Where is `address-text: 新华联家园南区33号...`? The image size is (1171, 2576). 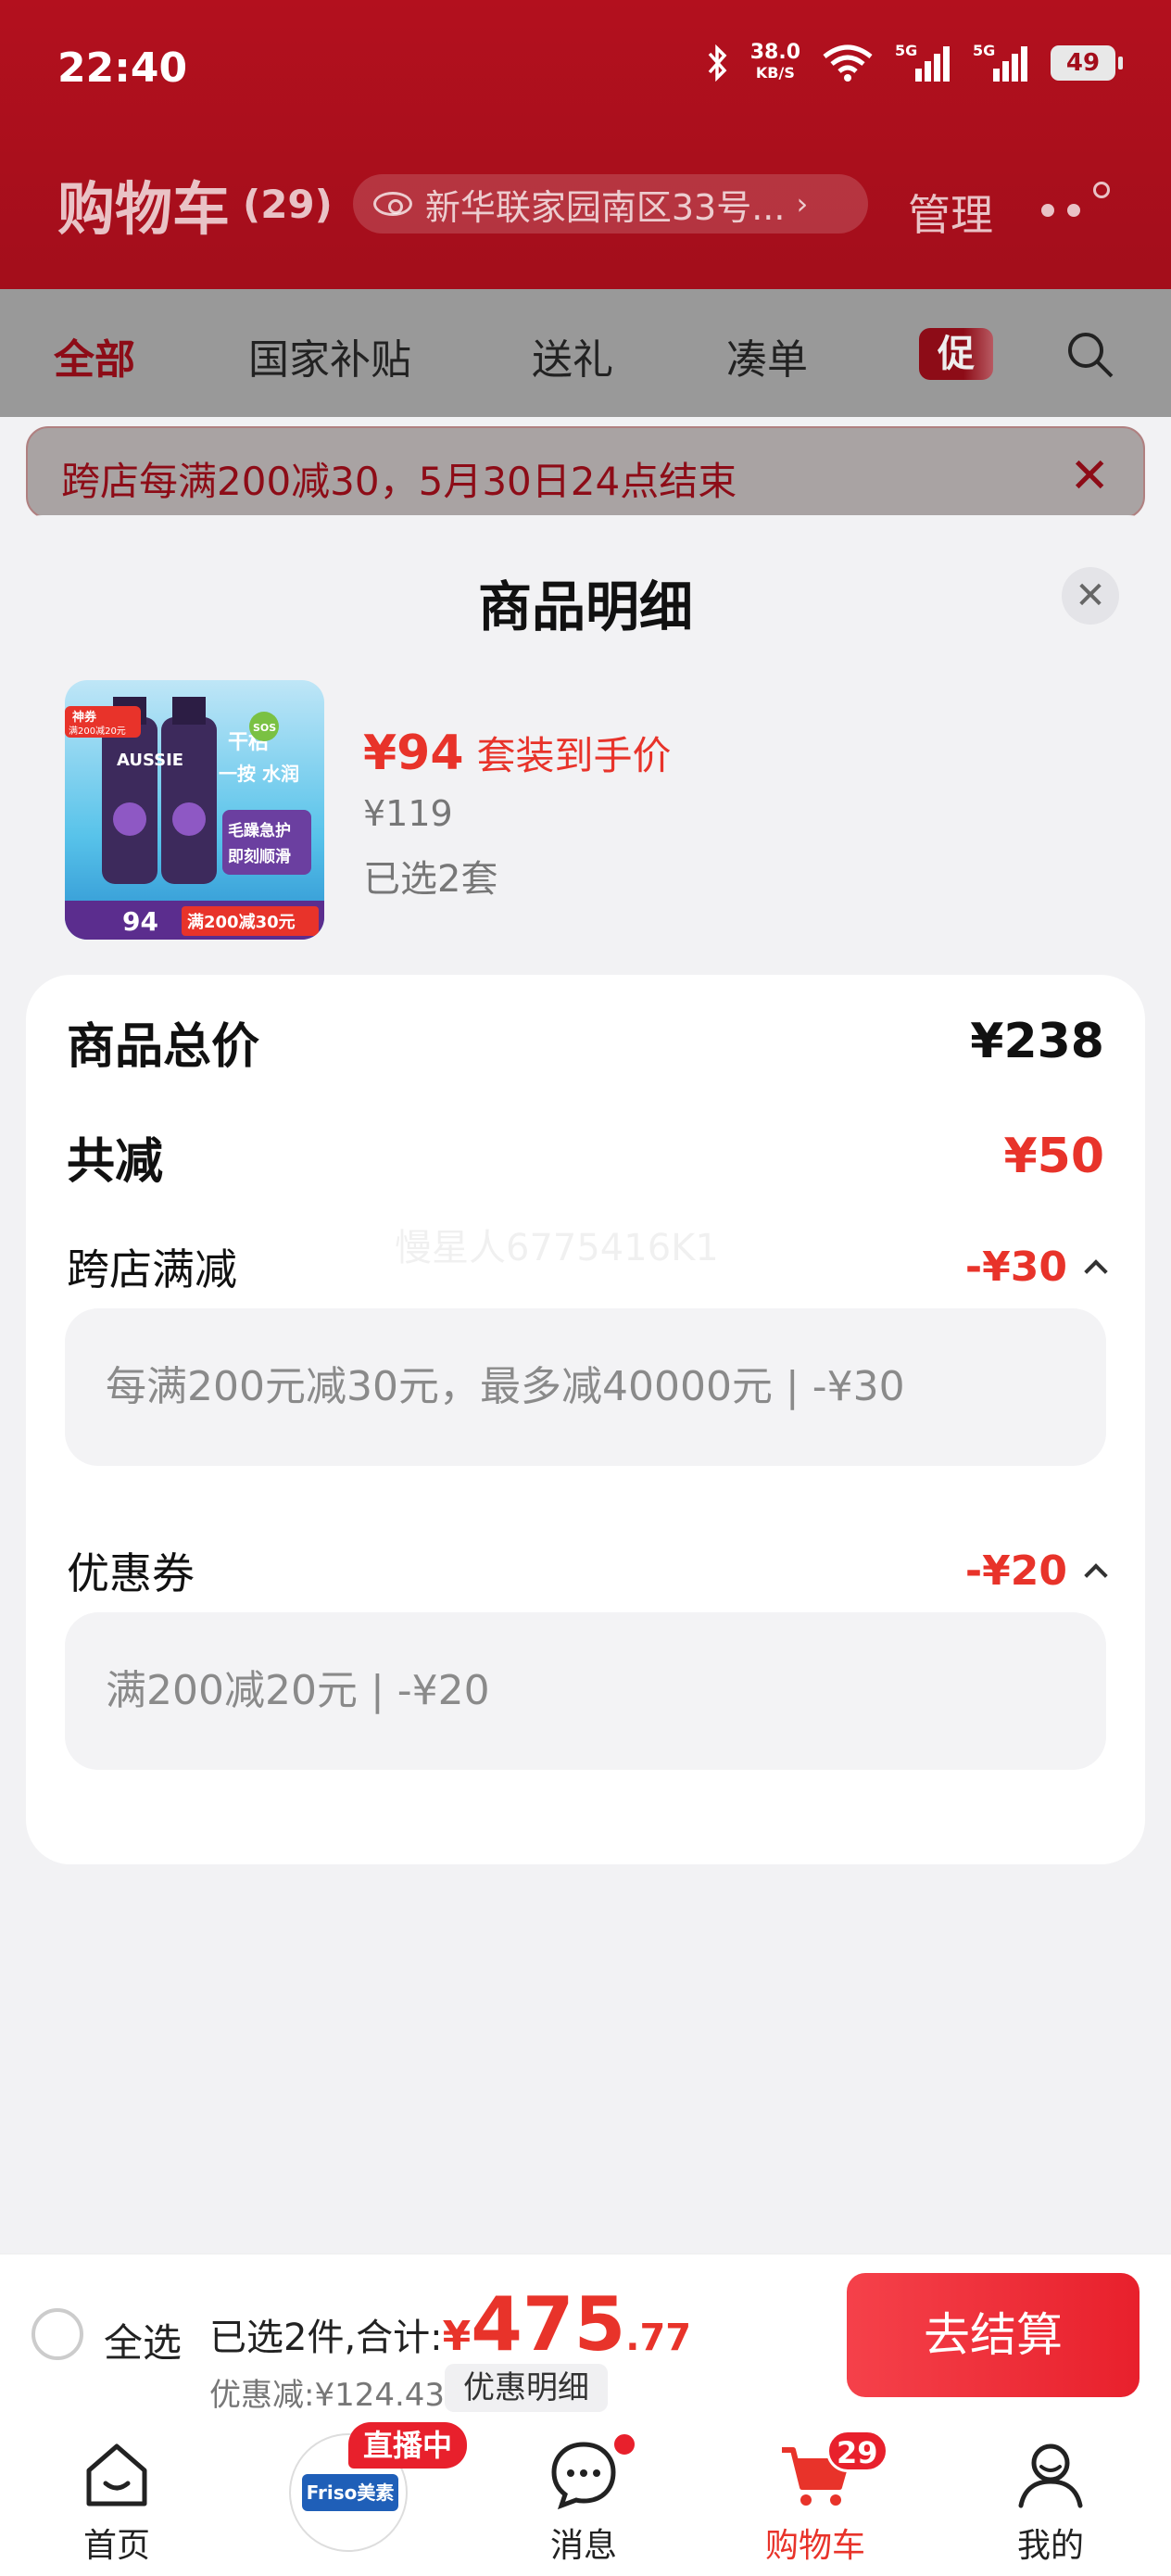 address-text: 新华联家园南区33号... is located at coordinates (605, 207).